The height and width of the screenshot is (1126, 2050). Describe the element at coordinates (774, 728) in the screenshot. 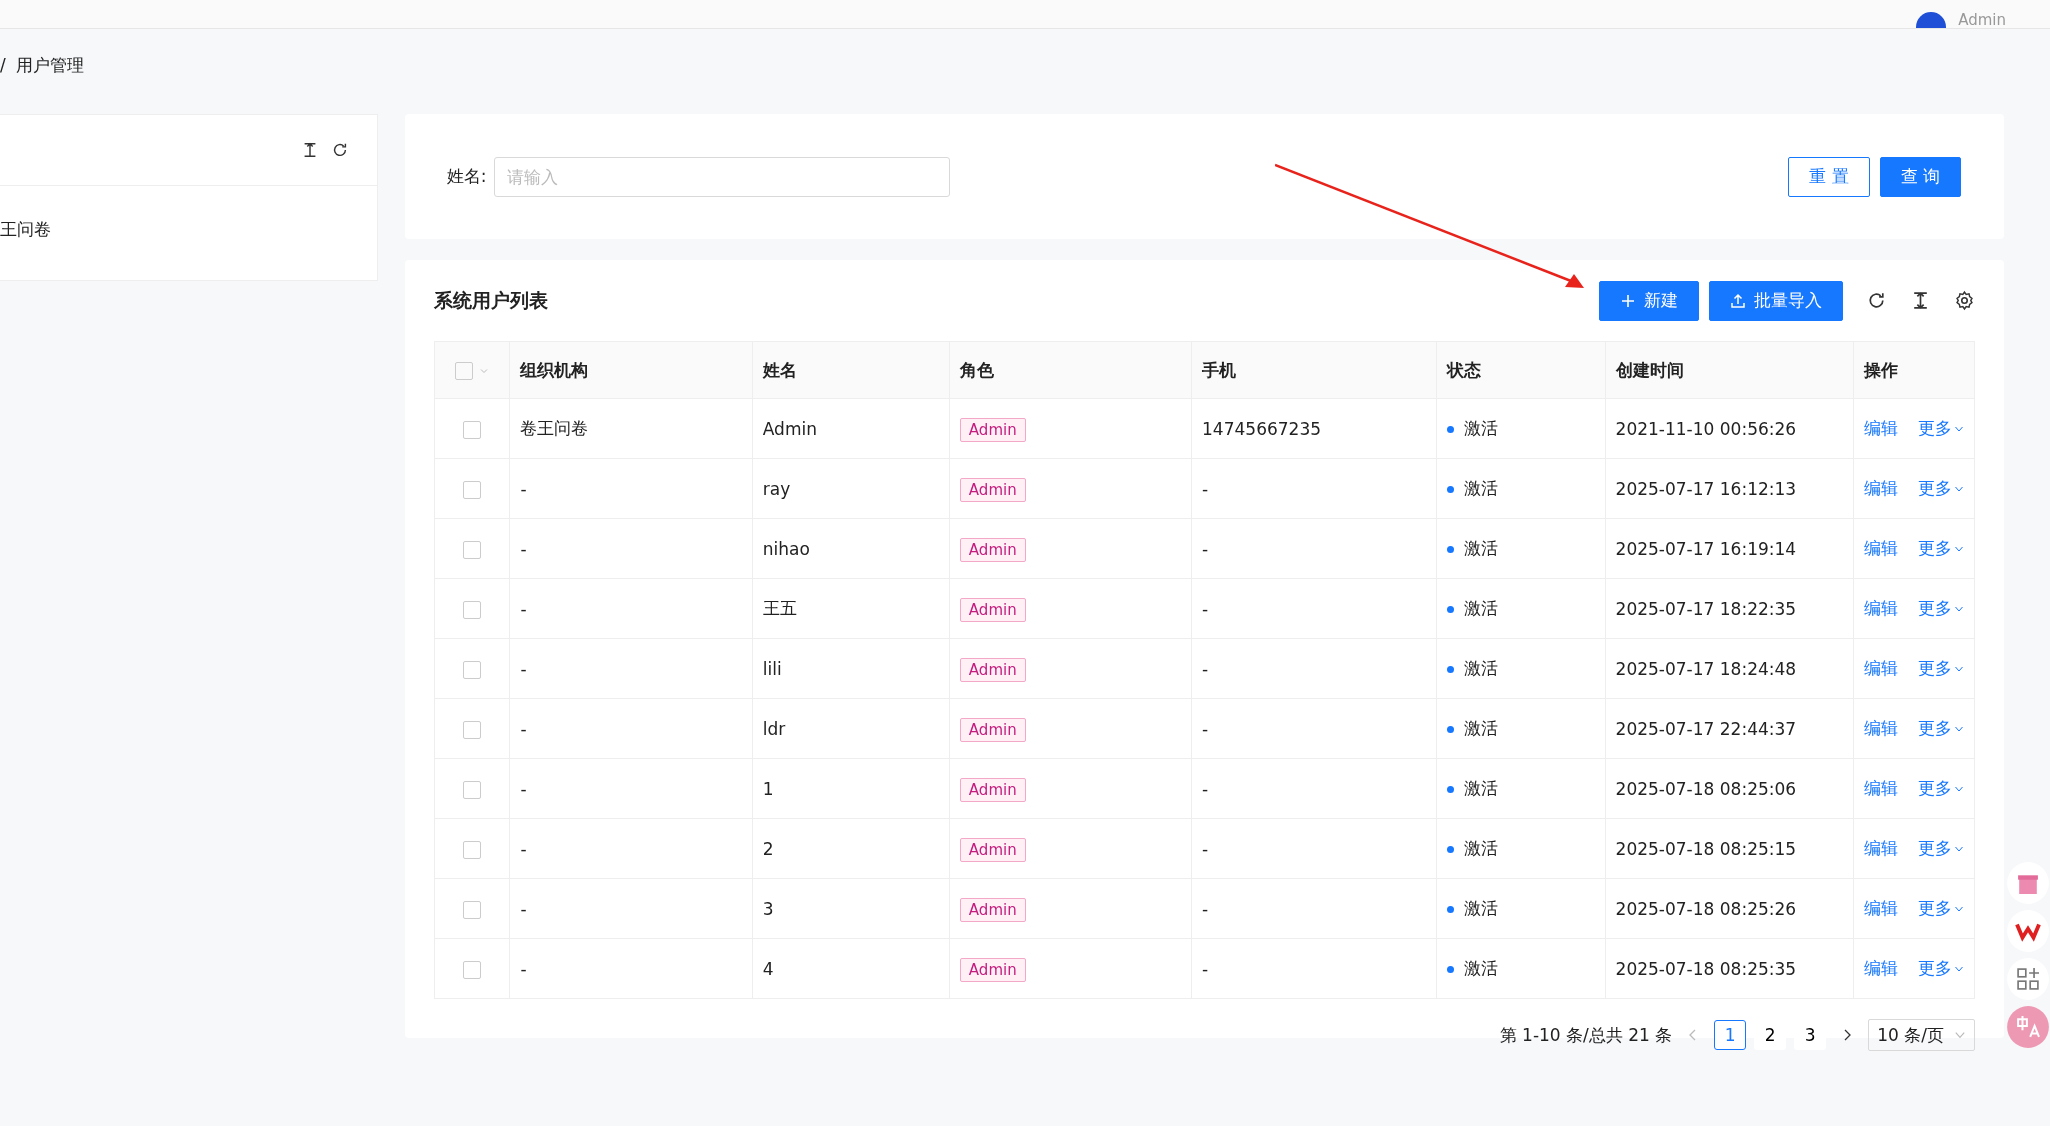

I see `table-cell: ldr` at that location.